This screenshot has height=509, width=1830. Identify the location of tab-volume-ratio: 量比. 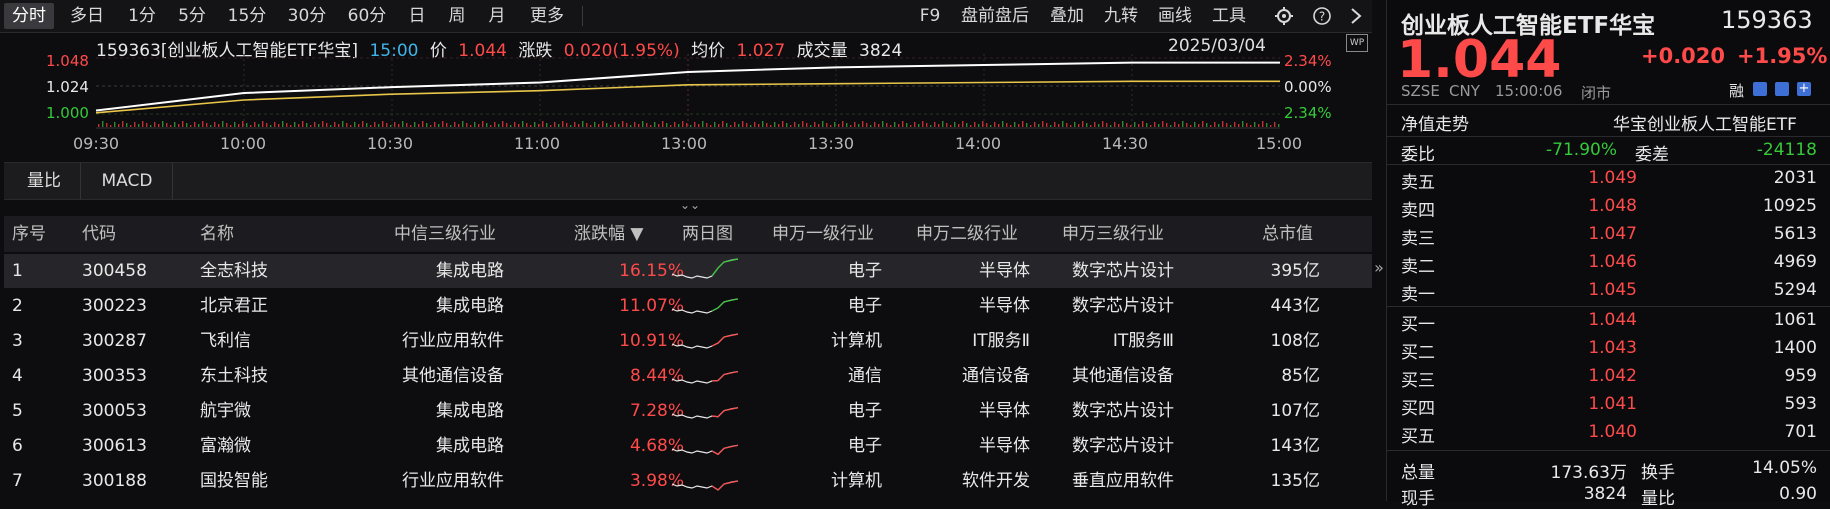
(44, 181).